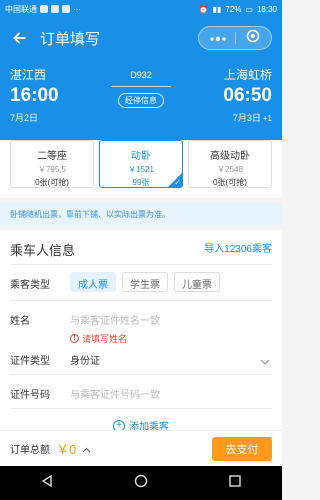 The height and width of the screenshot is (500, 320). Describe the element at coordinates (21, 9) in the screenshot. I see `carrier-label: 中国联通` at that location.